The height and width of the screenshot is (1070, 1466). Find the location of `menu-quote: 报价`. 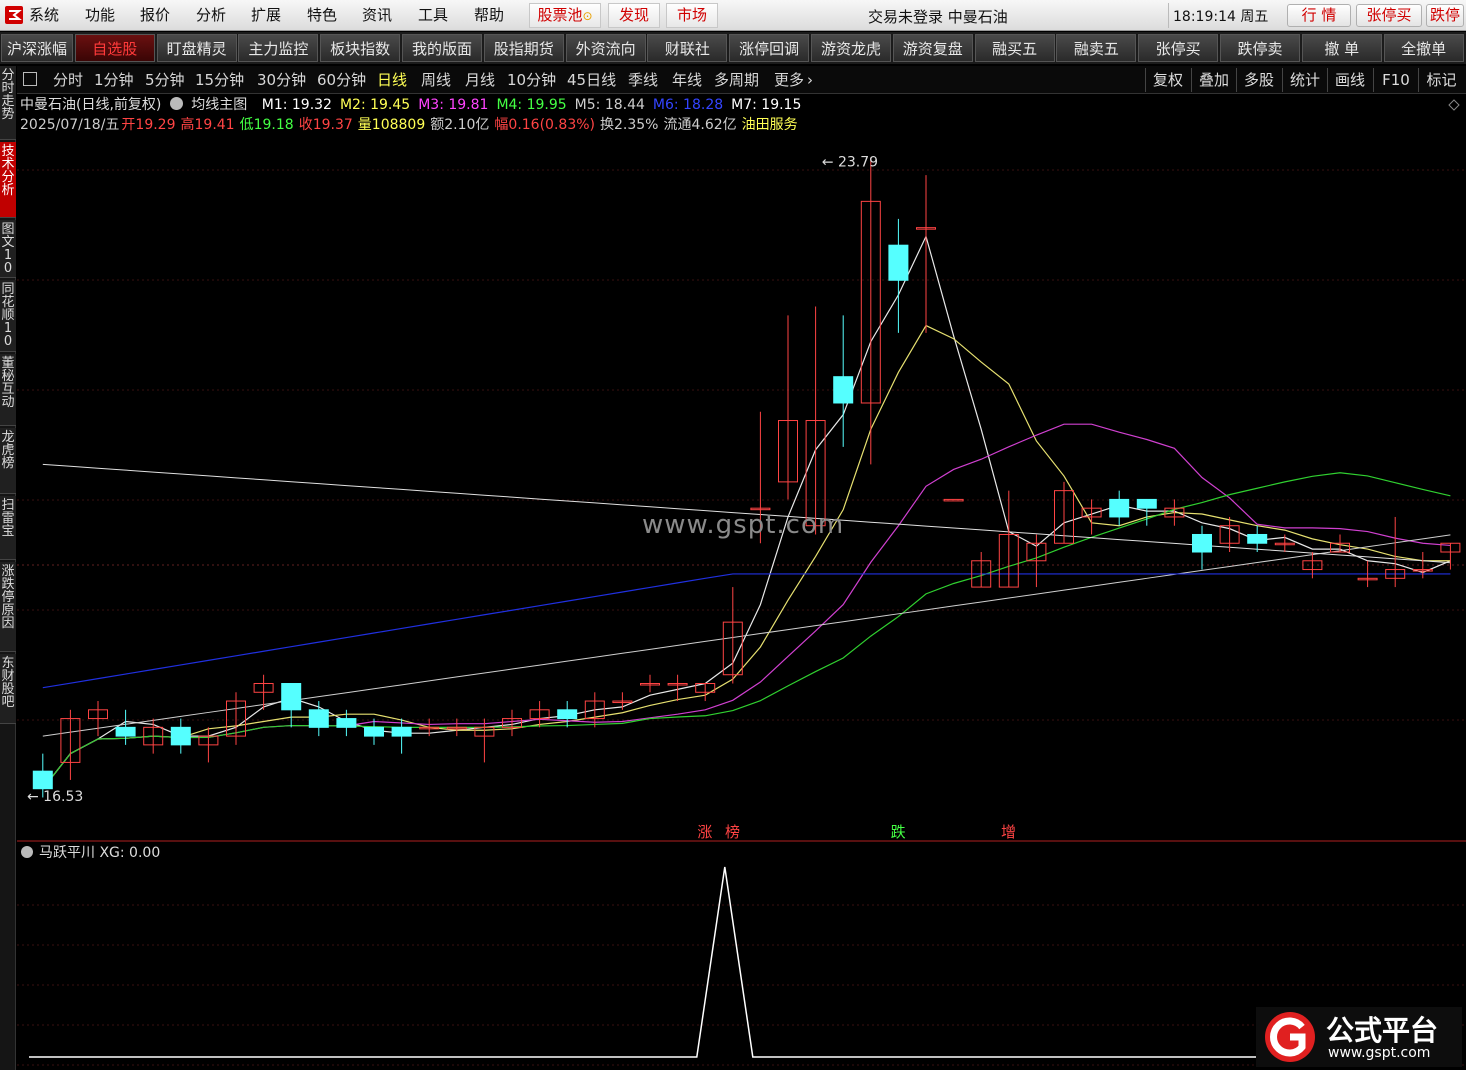

menu-quote: 报价 is located at coordinates (155, 15).